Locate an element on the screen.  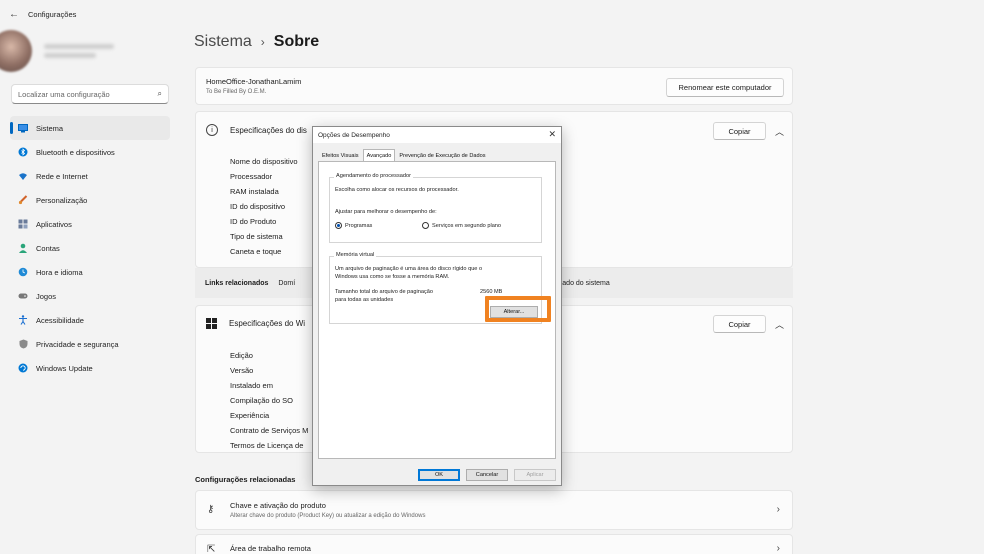
accessibility-icon is located at coordinates (23, 320).